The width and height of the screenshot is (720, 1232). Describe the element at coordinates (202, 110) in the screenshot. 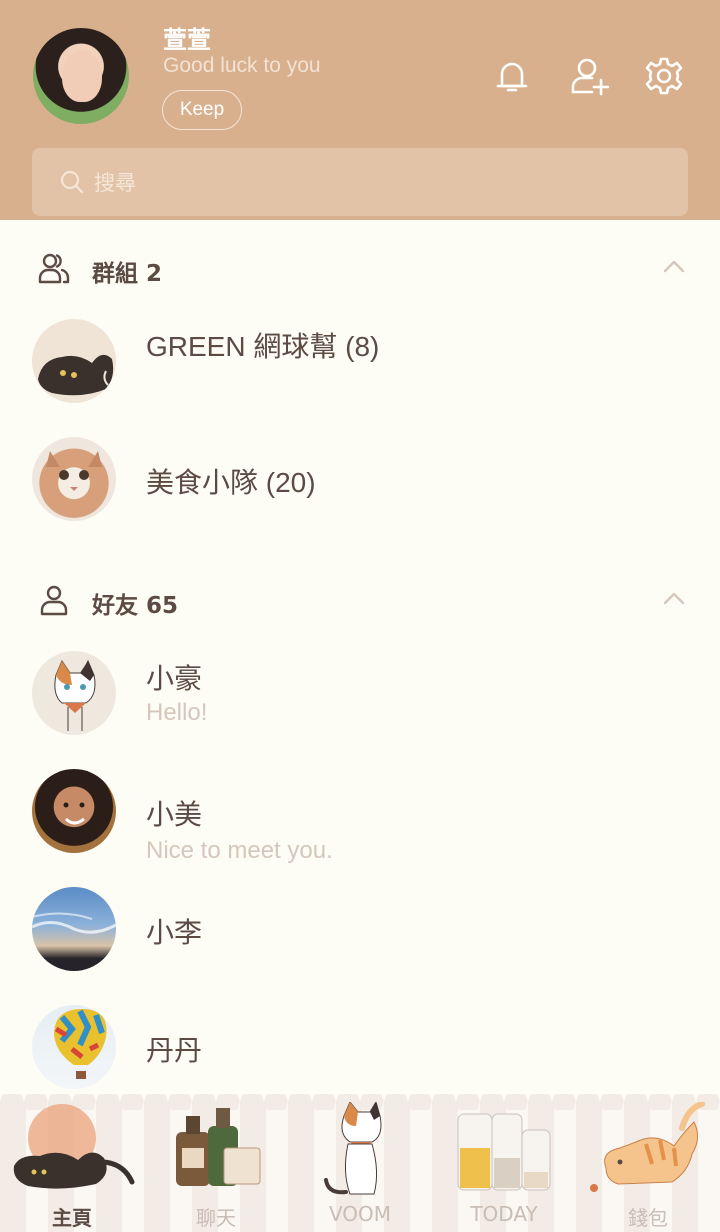

I see `keep-button: Keep` at that location.